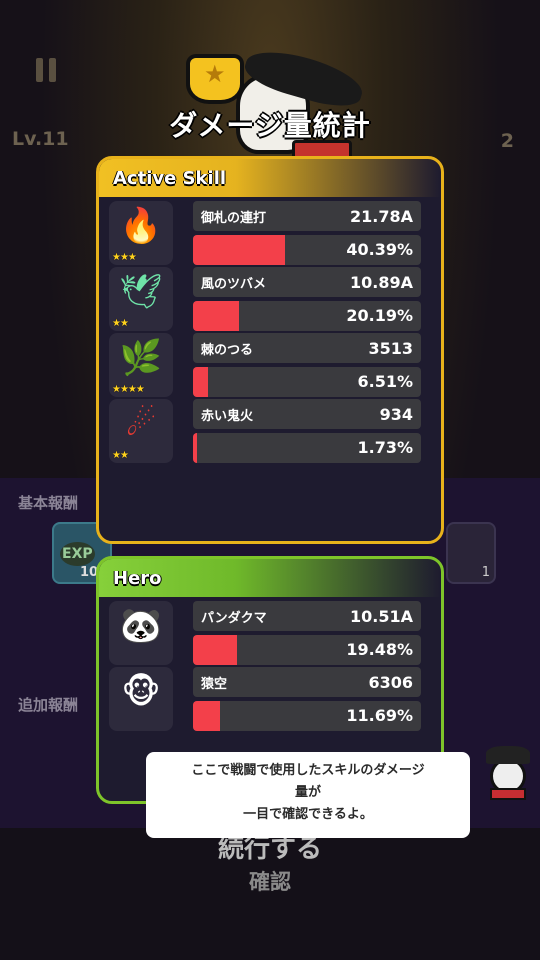  What do you see at coordinates (379, 315) in the screenshot?
I see `damage-percent-text: 20.19%` at bounding box center [379, 315].